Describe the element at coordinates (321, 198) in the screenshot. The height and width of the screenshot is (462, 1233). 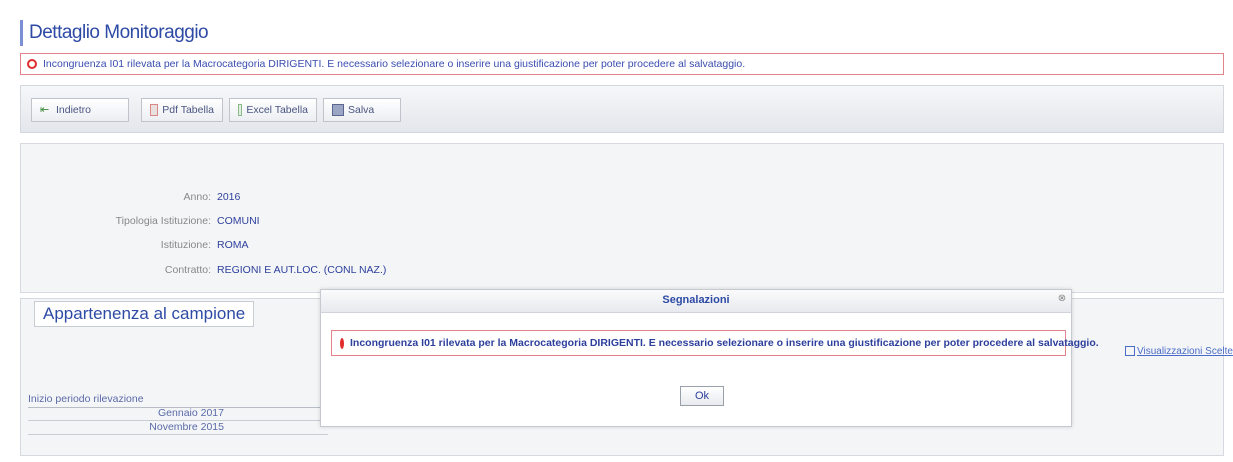
I see `anno-row: Anno: 2016` at that location.